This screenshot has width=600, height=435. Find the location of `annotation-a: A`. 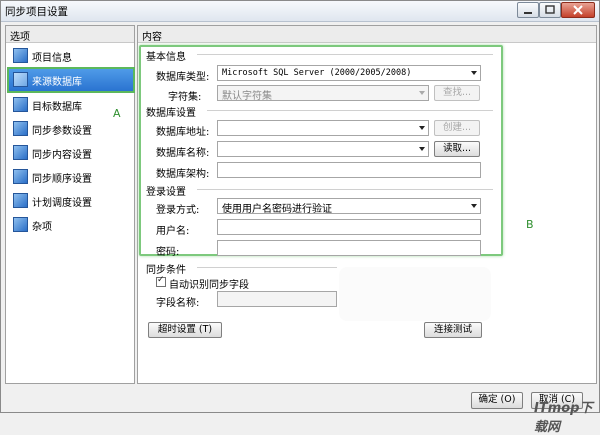

annotation-a: A is located at coordinates (117, 113).